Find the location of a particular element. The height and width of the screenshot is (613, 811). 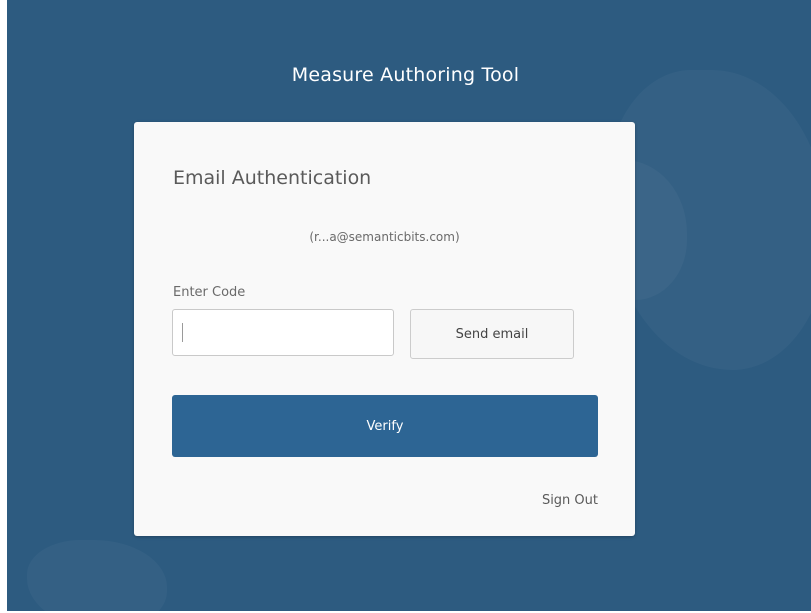

app-title: Measure Authoring Tool is located at coordinates (405, 75).